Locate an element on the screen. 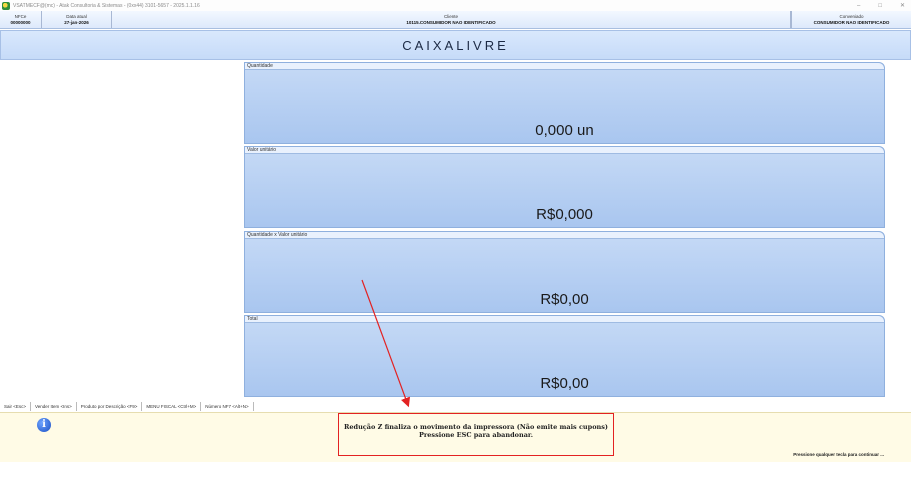 The image size is (911, 477). quantity-value: 0,000 un is located at coordinates (564, 130).